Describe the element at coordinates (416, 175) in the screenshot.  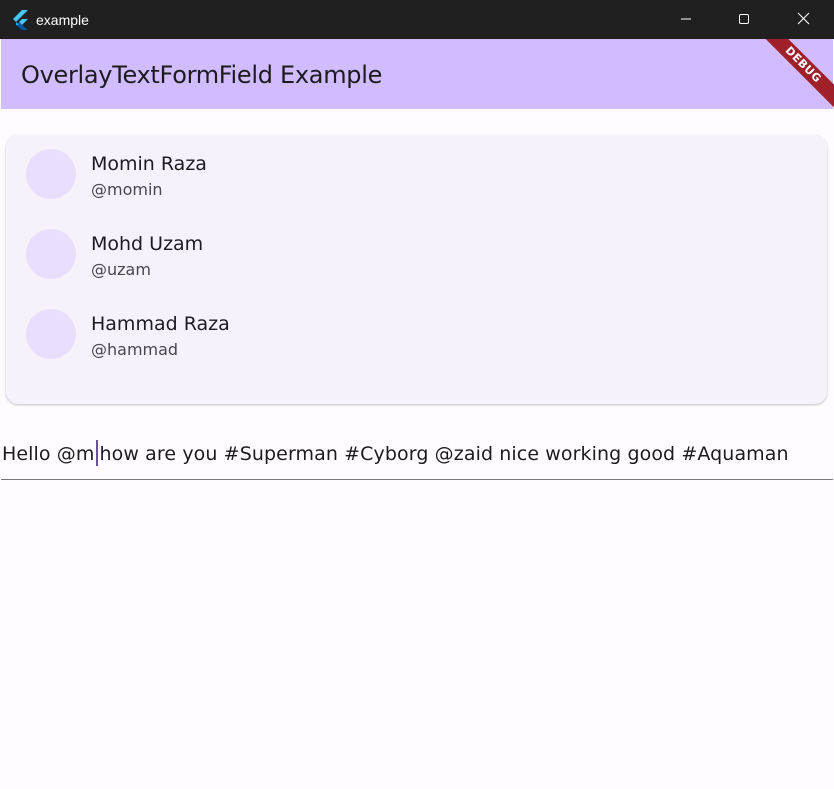
I see `suggestion-item-momin: Momin Raza @momin` at that location.